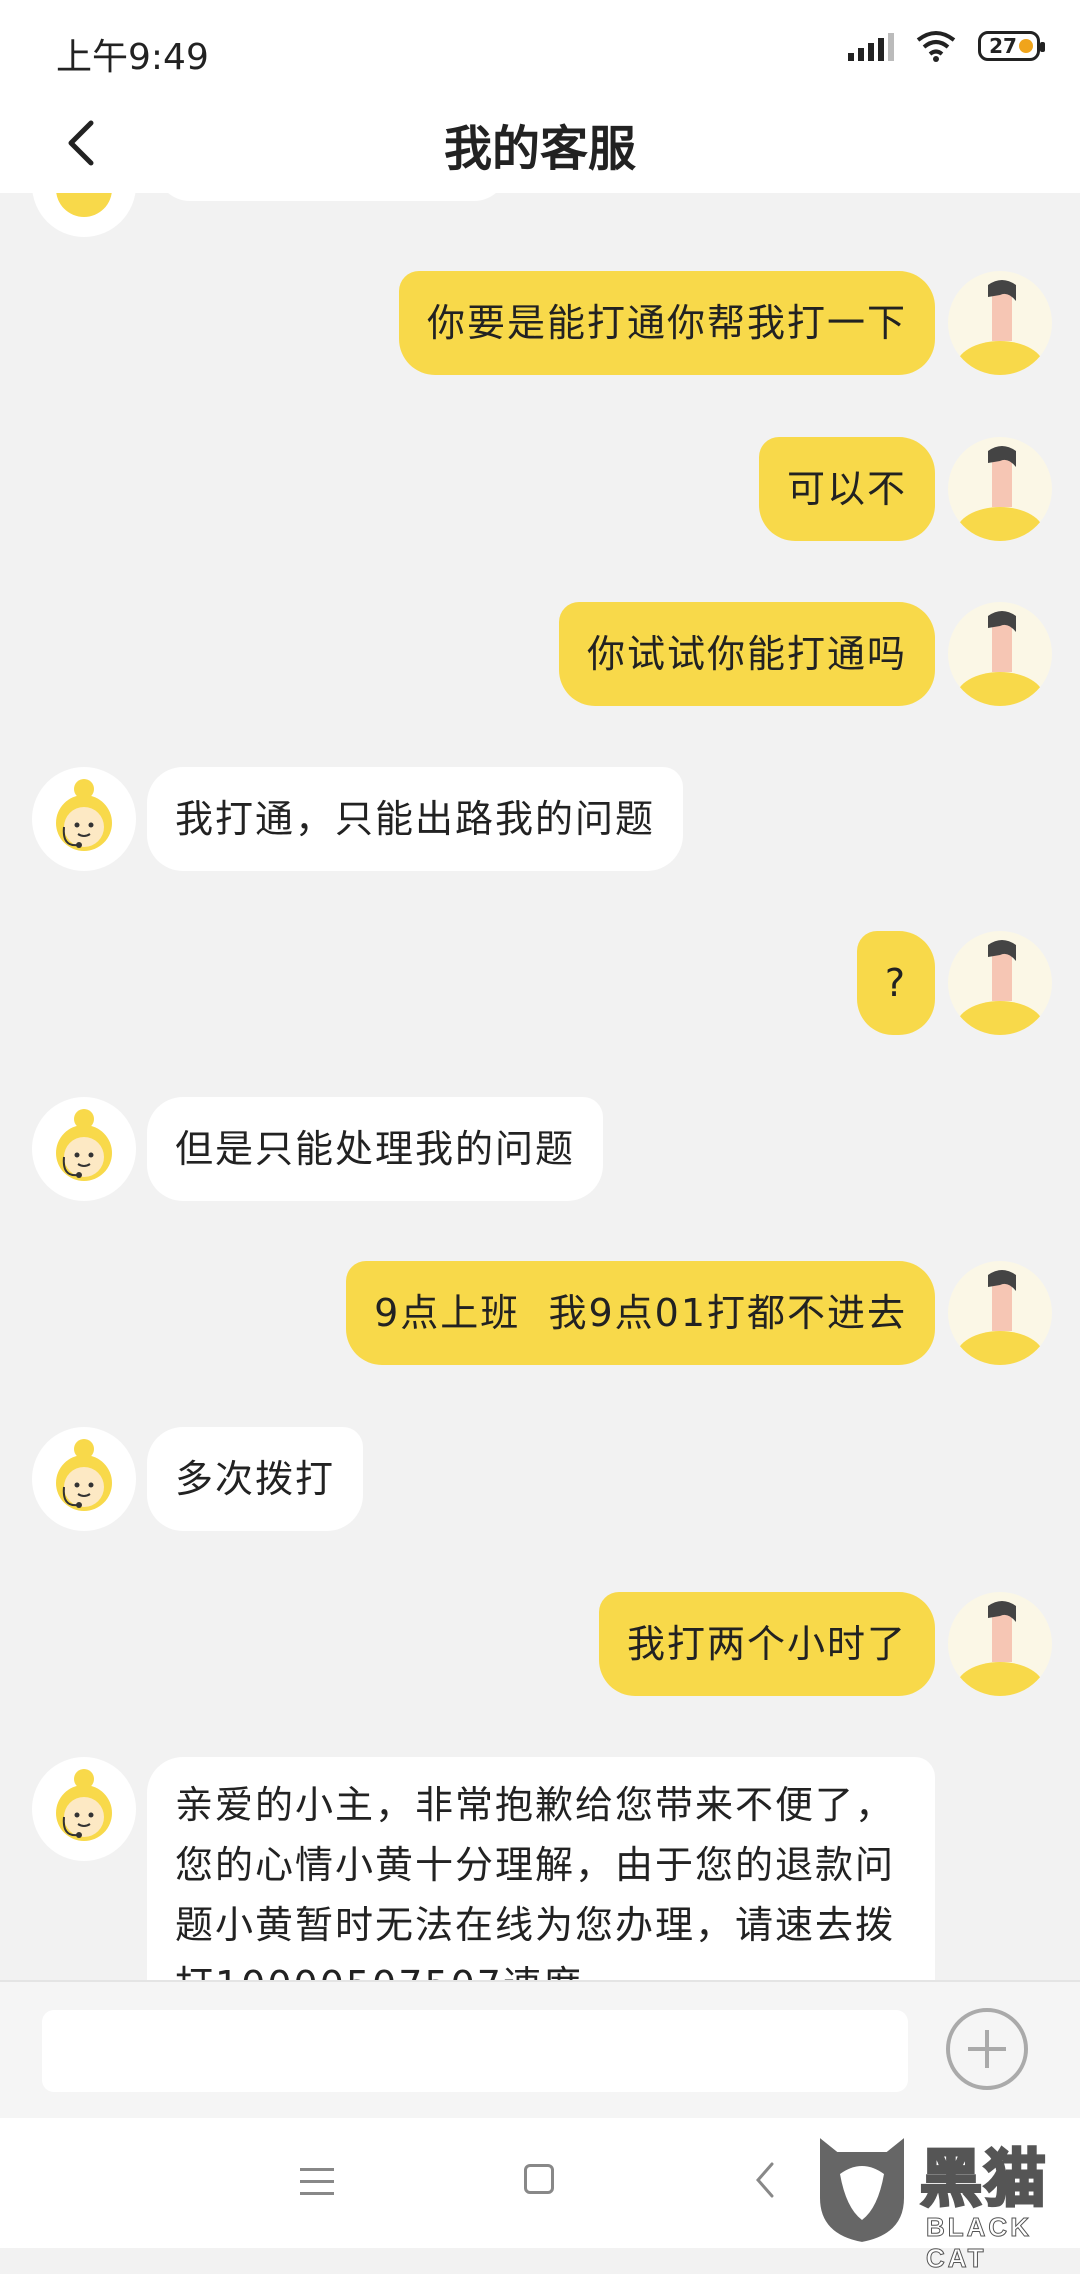  What do you see at coordinates (746, 654) in the screenshot?
I see `message-bubble-user: 你试试你能打通吗` at bounding box center [746, 654].